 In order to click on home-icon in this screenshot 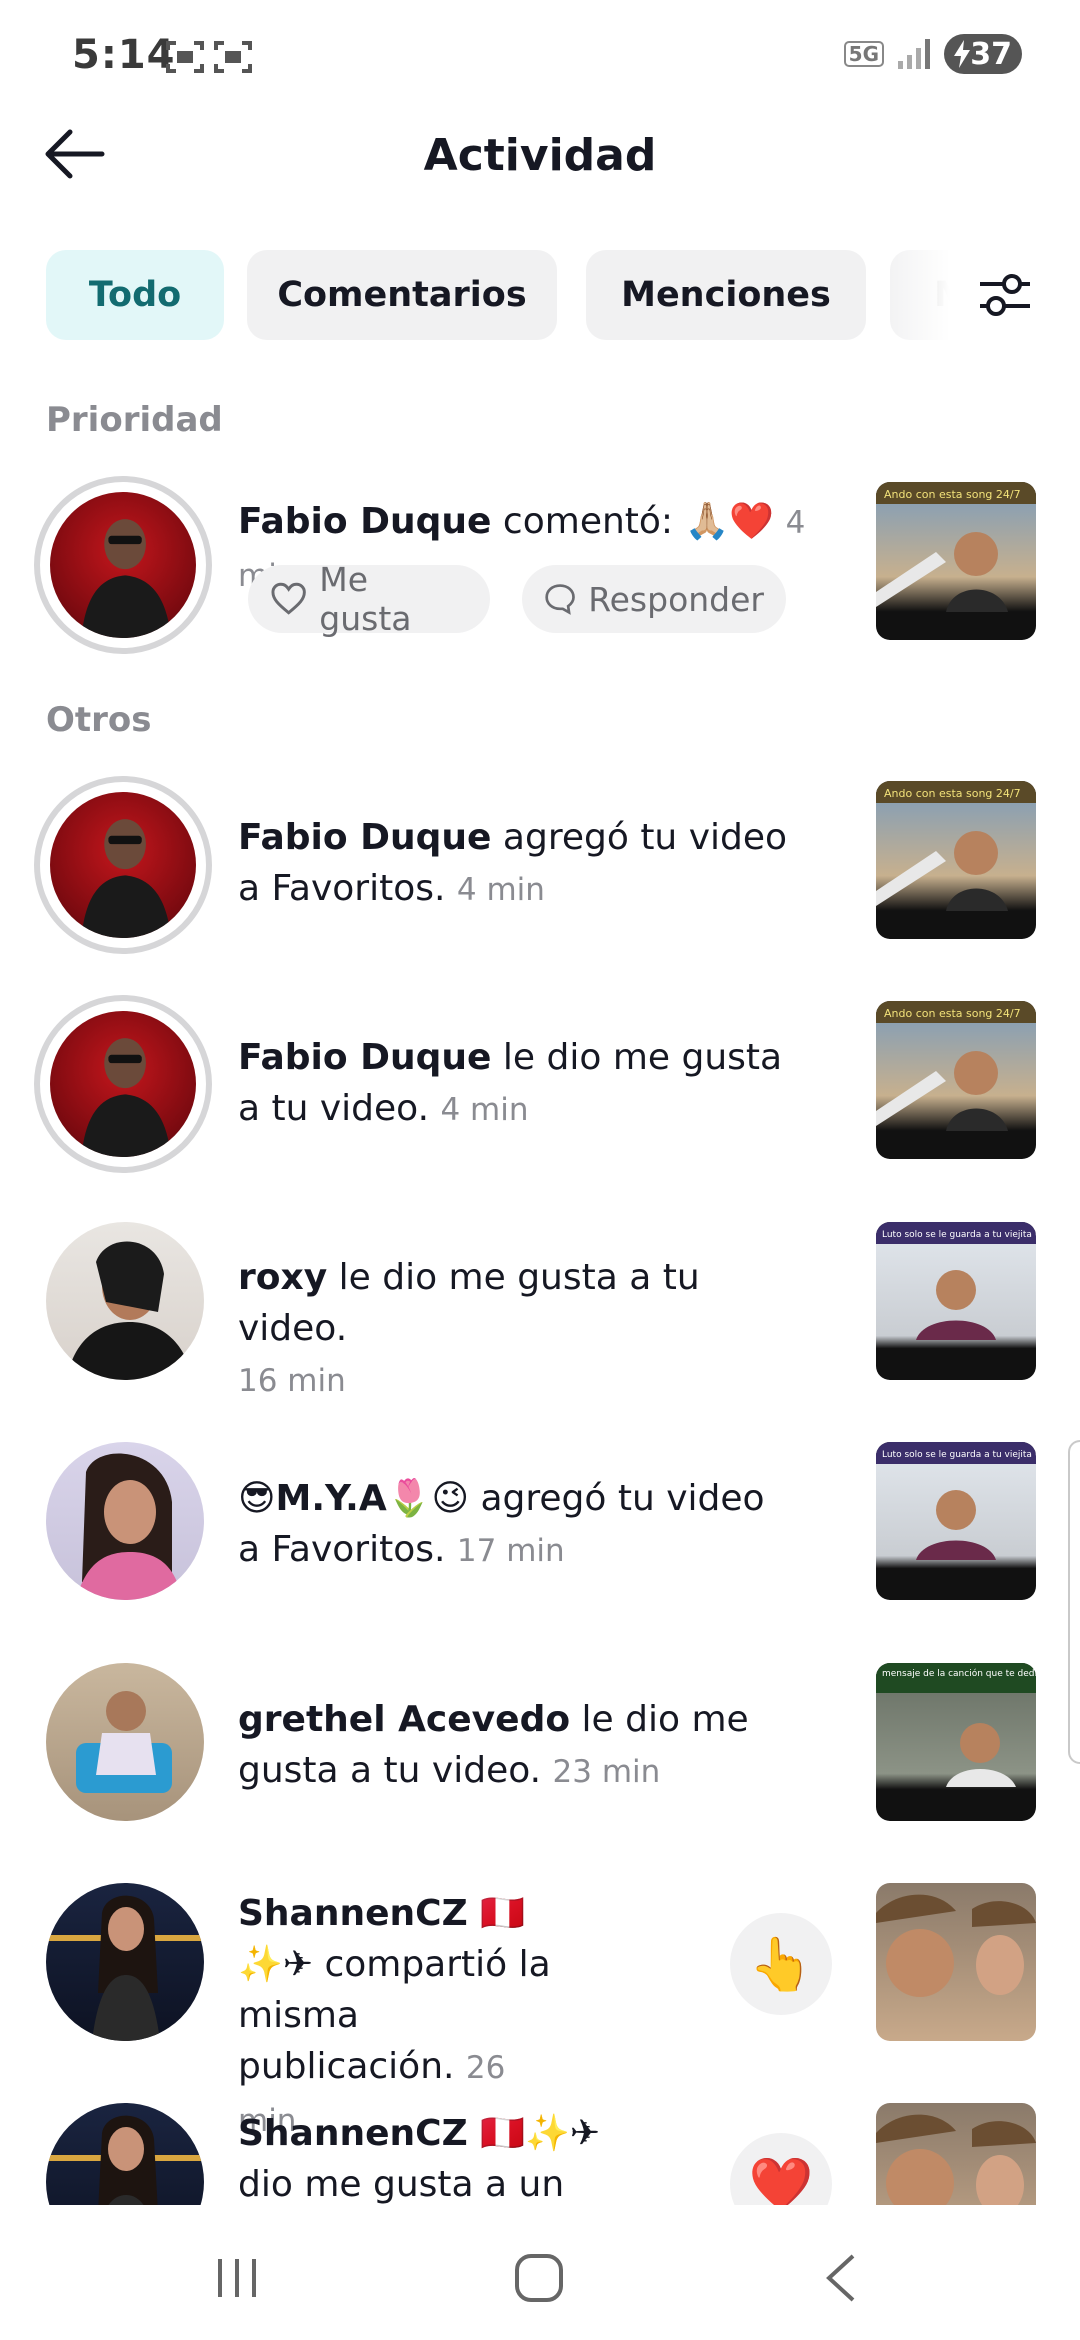, I will do `click(539, 2278)`.